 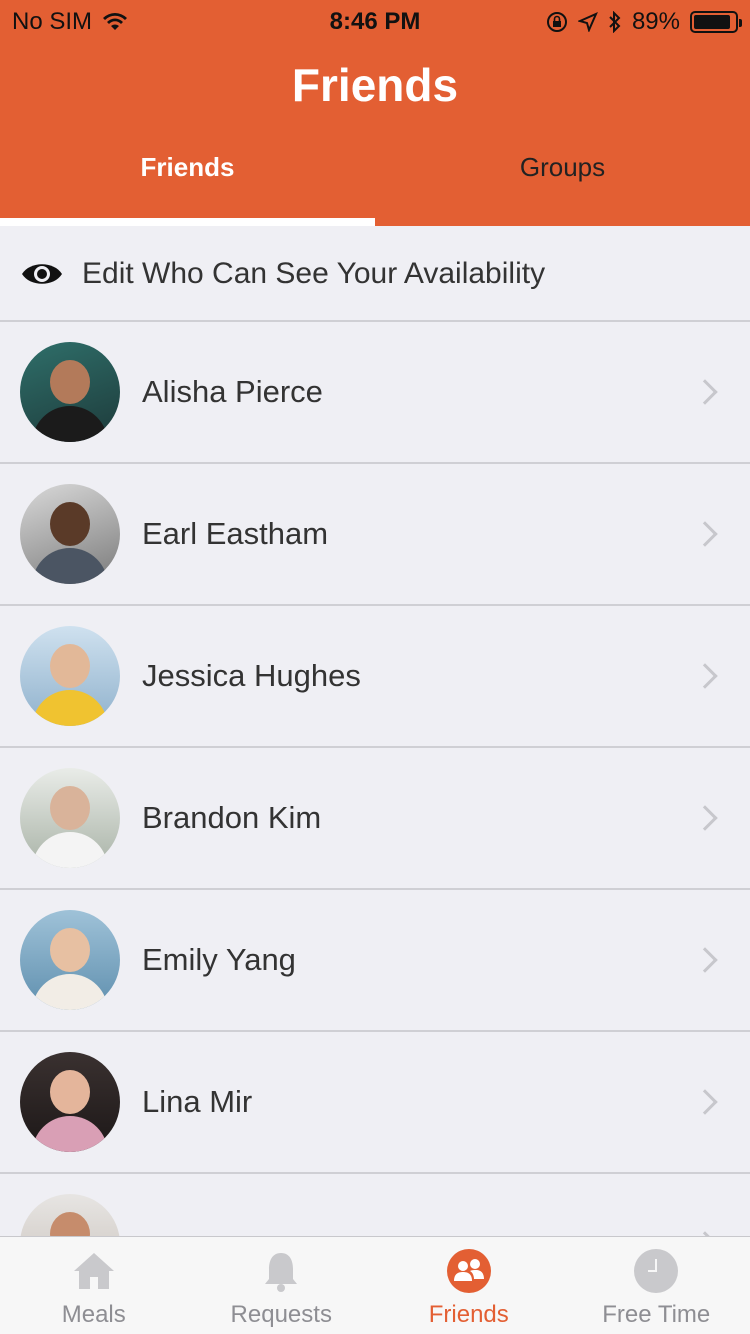 I want to click on tab-friends-label: Friends, so click(x=187, y=167).